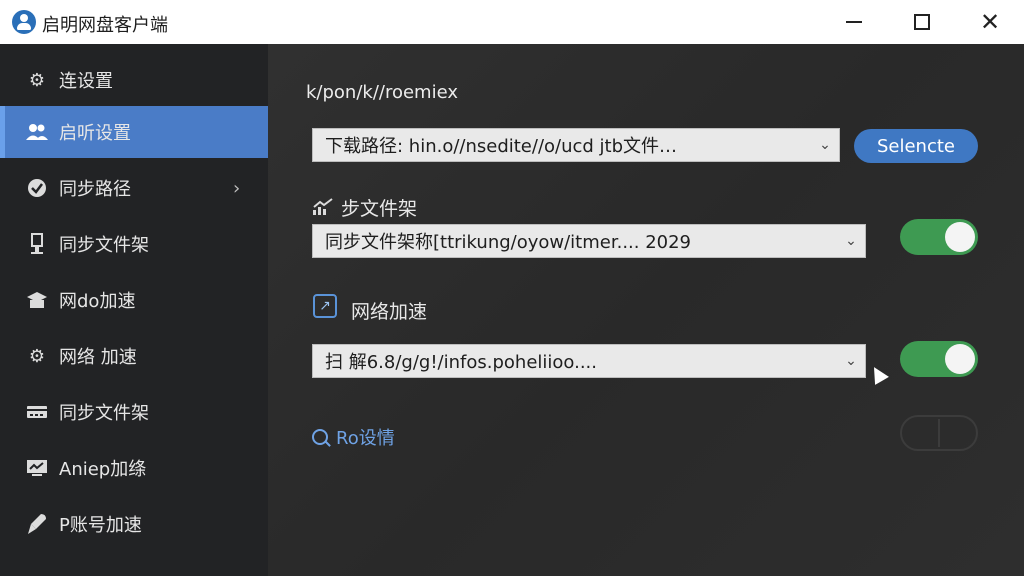 This screenshot has height=576, width=1024. I want to click on title-bar: 启明网盘客户端 ✕, so click(512, 22).